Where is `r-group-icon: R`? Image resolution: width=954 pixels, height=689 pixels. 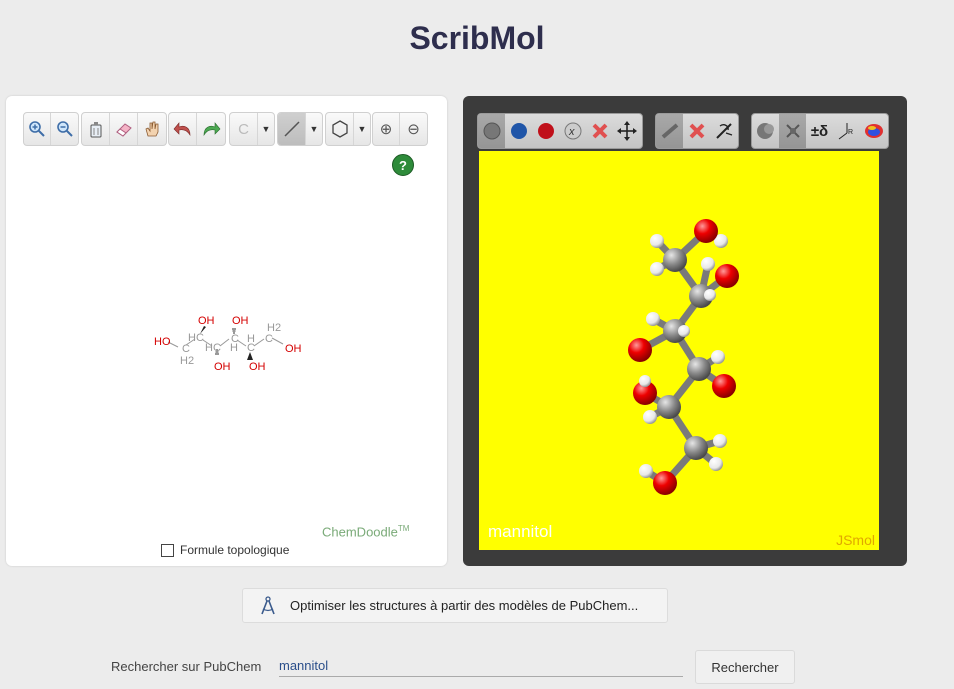
r-group-icon: R is located at coordinates (846, 131).